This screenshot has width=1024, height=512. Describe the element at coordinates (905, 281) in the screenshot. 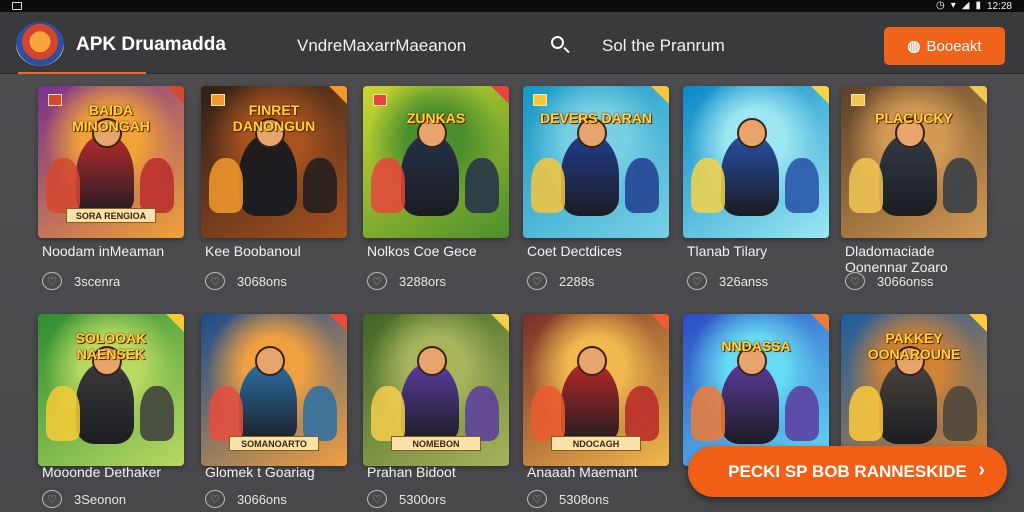

I see `game-stat: 3066onss` at that location.